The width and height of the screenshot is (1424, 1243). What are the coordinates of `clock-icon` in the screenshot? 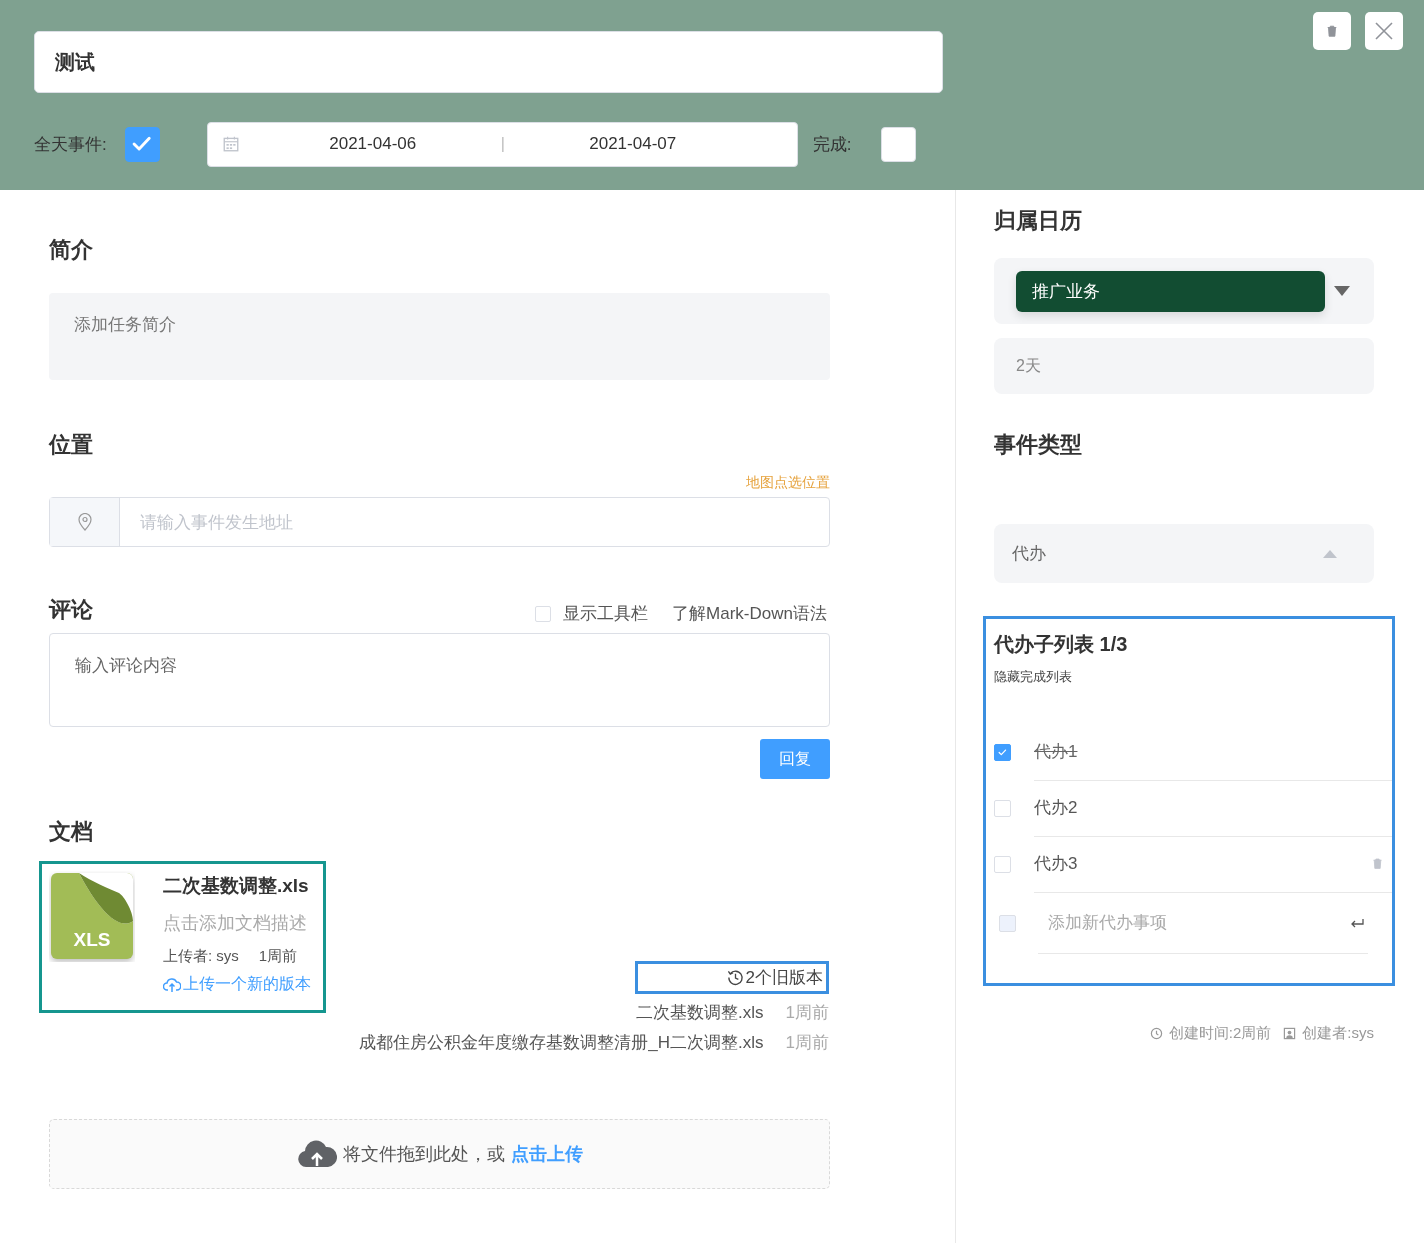 It's located at (1156, 1033).